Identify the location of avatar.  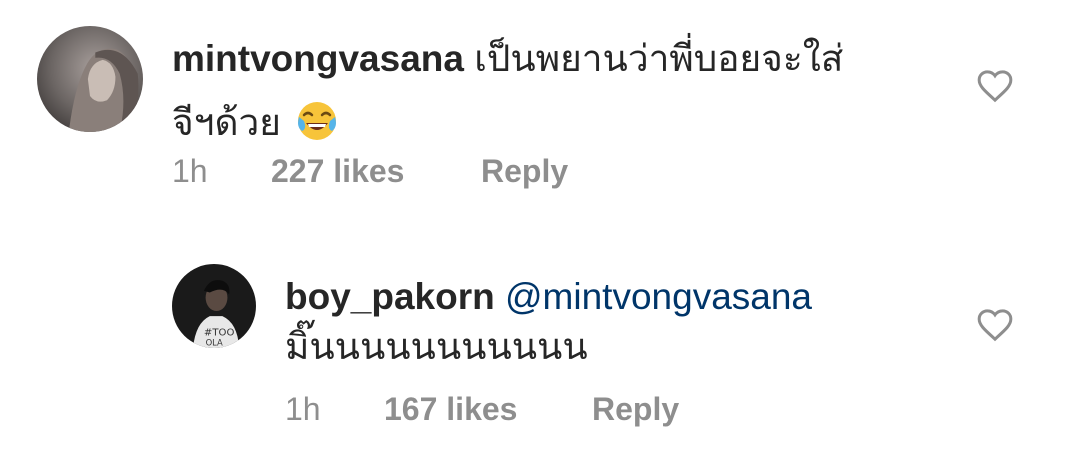
(90, 79).